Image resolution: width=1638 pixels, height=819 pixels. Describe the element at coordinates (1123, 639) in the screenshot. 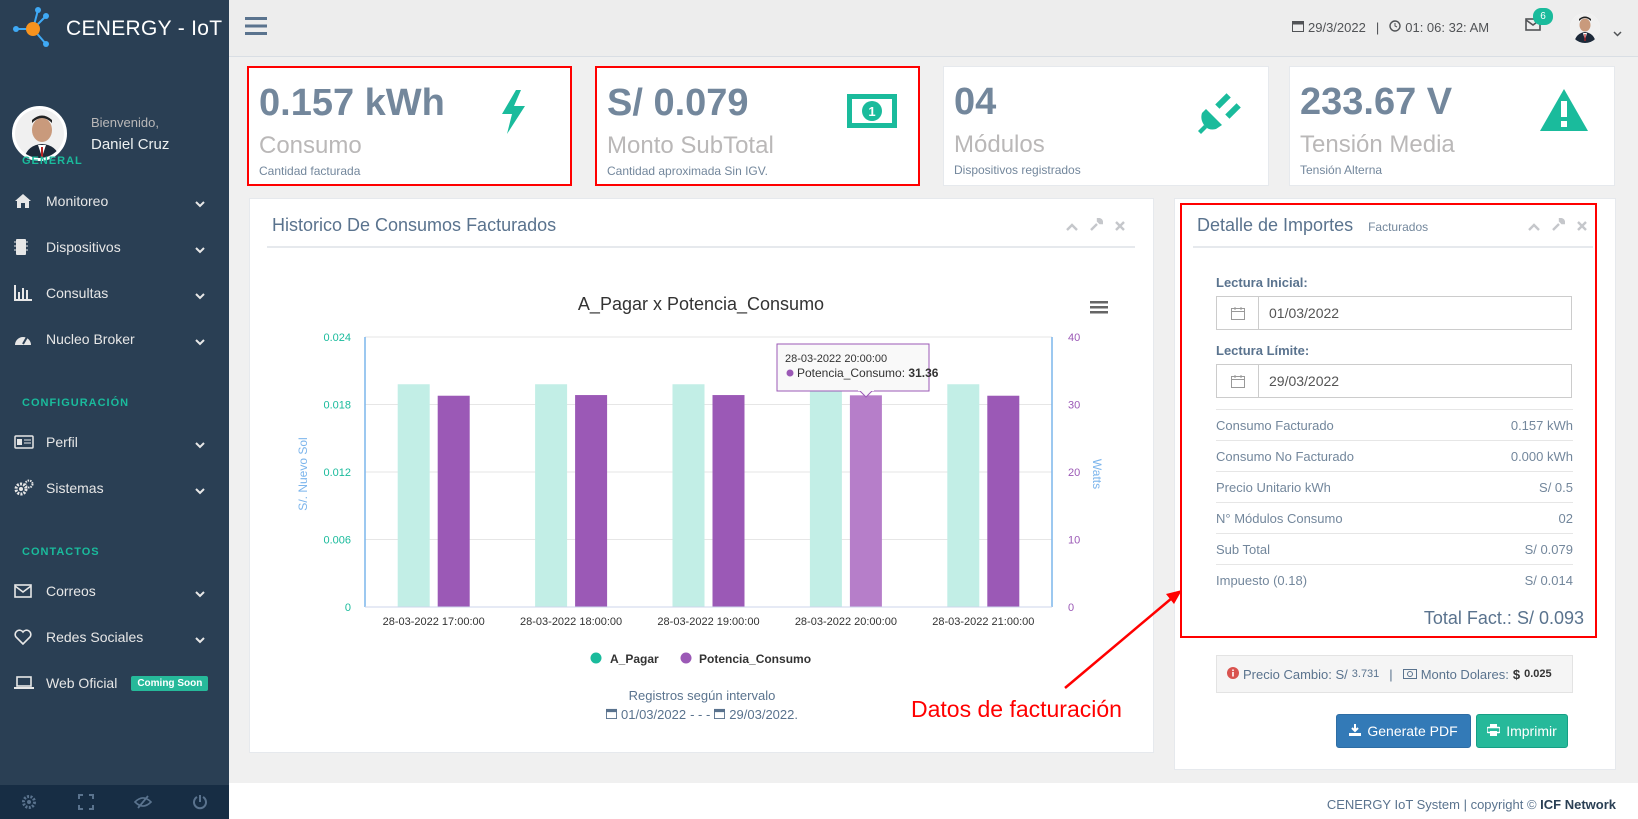

I see `annotation-arrow` at that location.